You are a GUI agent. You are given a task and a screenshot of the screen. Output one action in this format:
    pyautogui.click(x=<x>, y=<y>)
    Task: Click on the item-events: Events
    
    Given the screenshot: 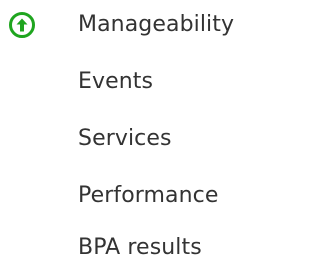 What is the action you would take?
    pyautogui.click(x=115, y=82)
    